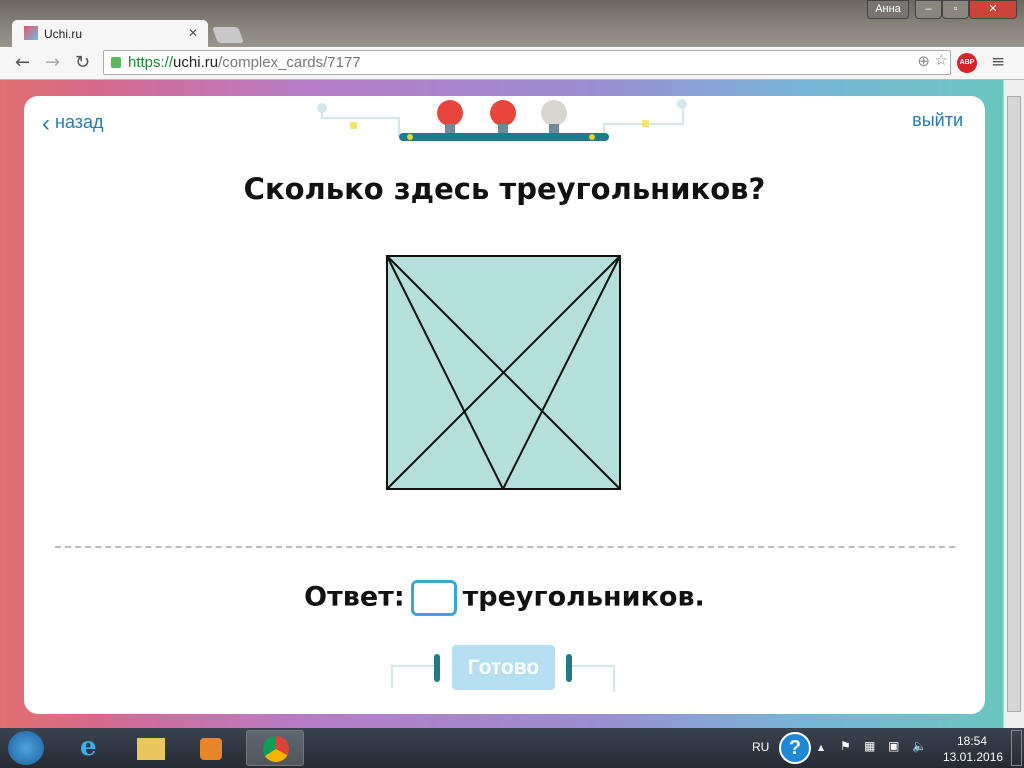 This screenshot has height=768, width=1024. I want to click on minimize-button: –, so click(928, 9).